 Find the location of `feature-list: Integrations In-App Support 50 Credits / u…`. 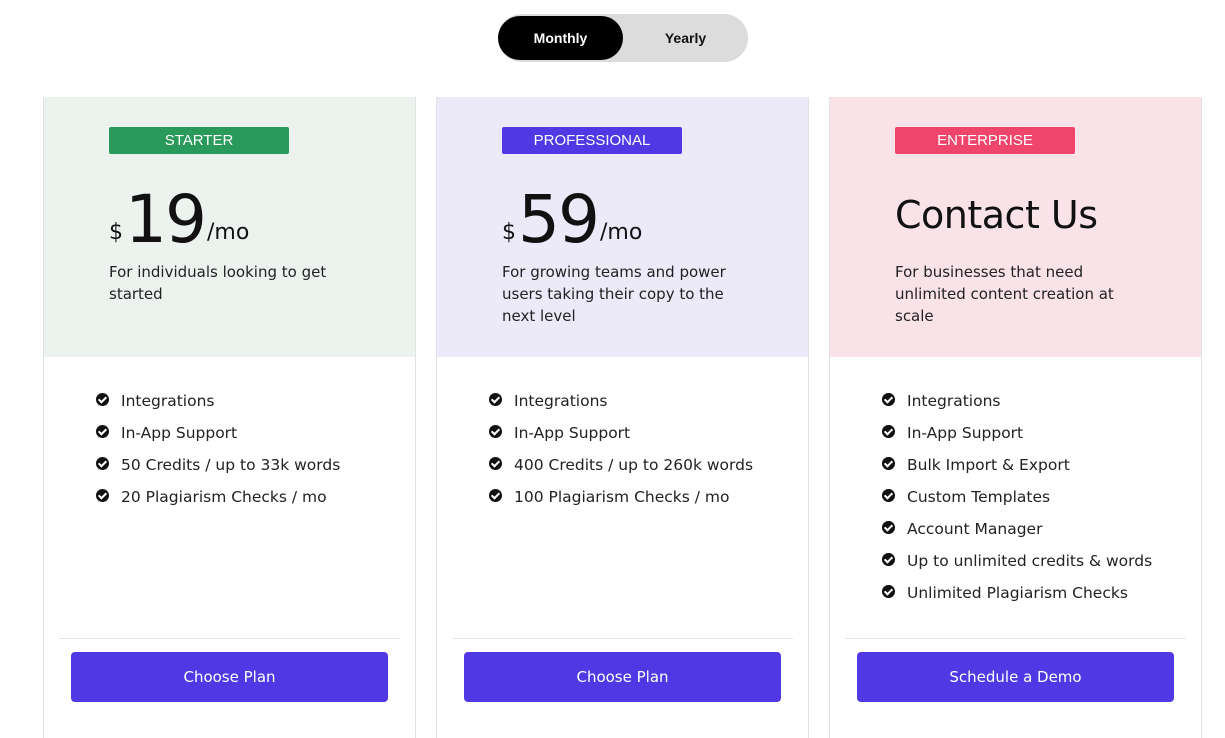

feature-list: Integrations In-App Support 50 Credits / u… is located at coordinates (218, 449).